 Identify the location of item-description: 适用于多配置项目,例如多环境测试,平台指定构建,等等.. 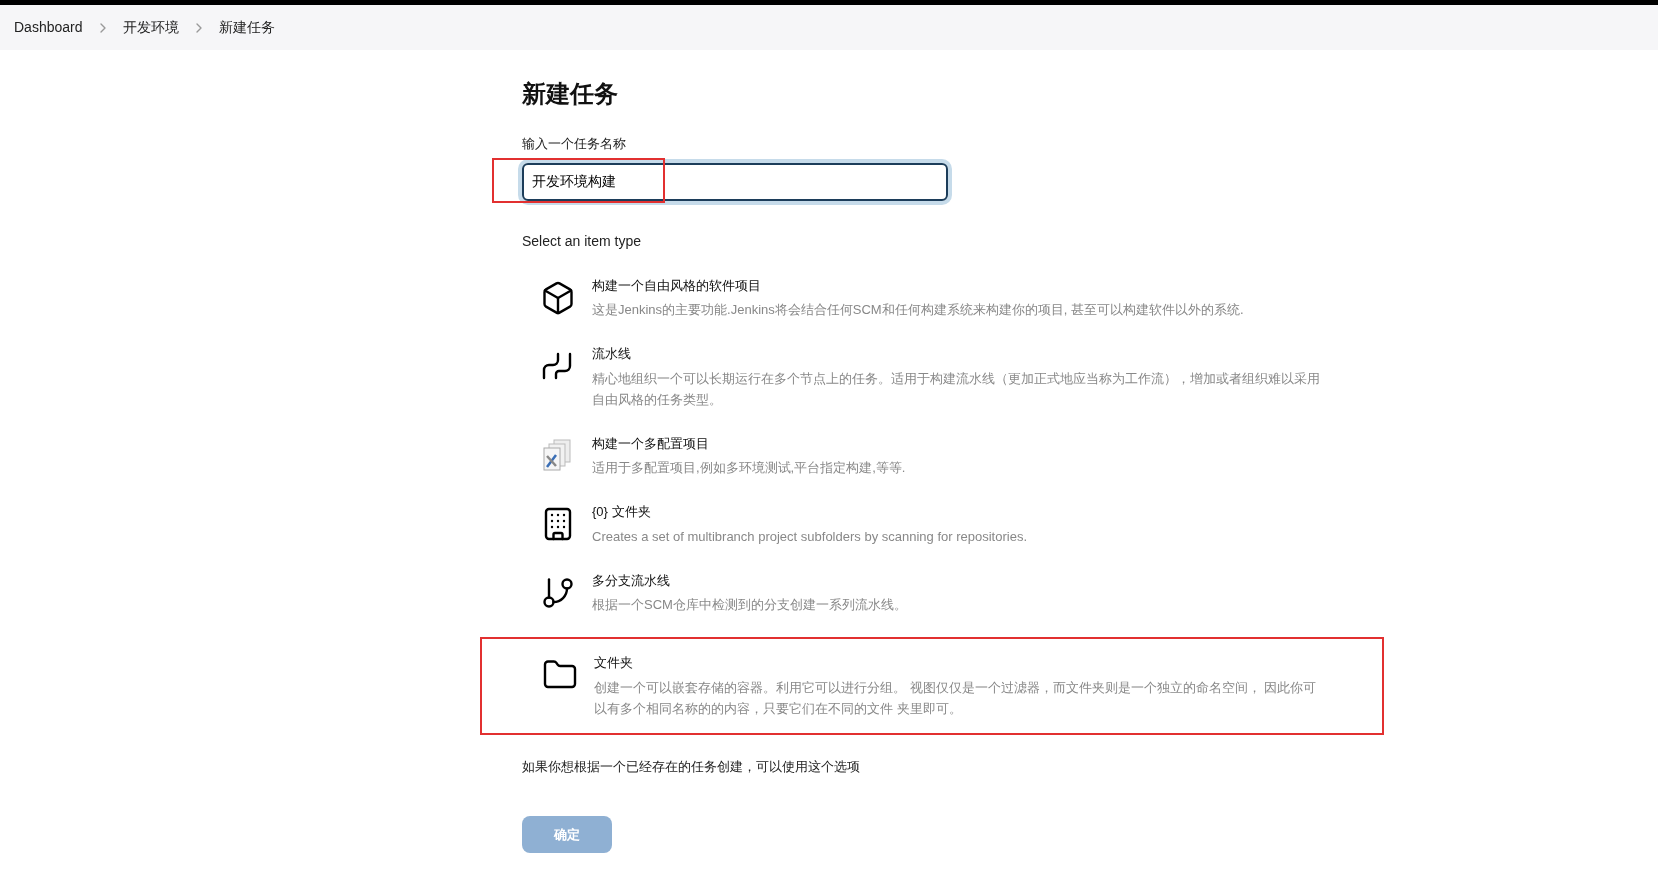
(749, 468).